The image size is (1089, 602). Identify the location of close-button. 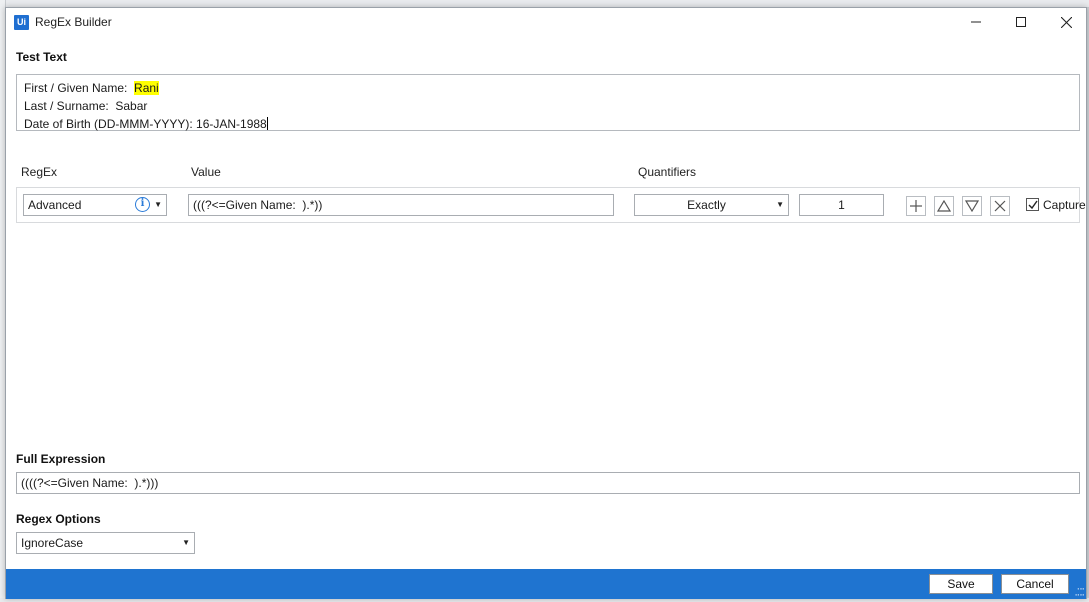
(1066, 22).